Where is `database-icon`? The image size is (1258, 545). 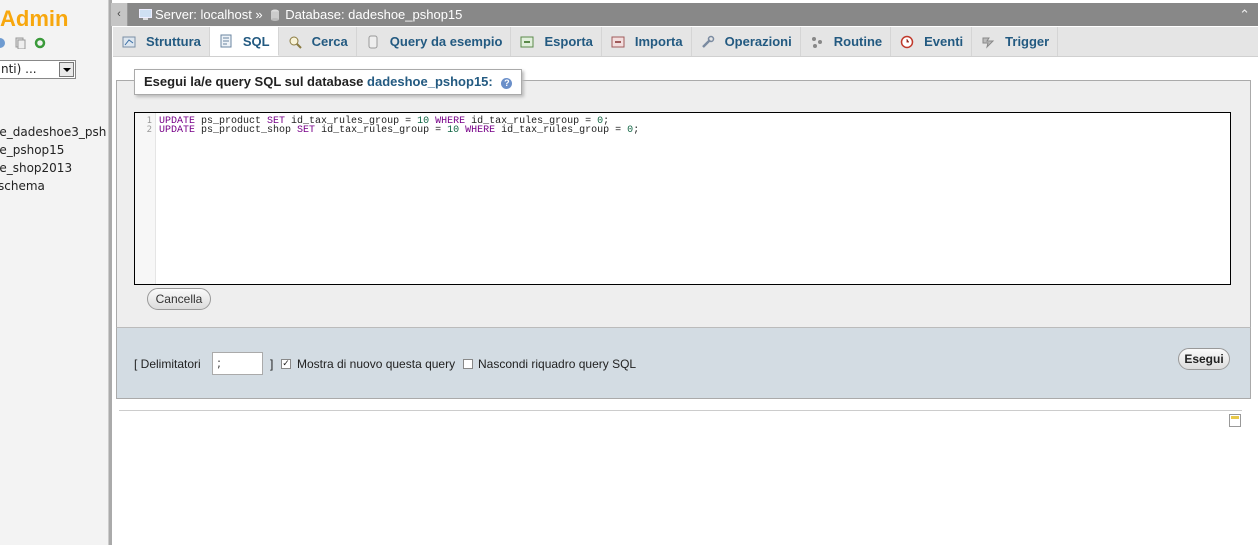
database-icon is located at coordinates (275, 15).